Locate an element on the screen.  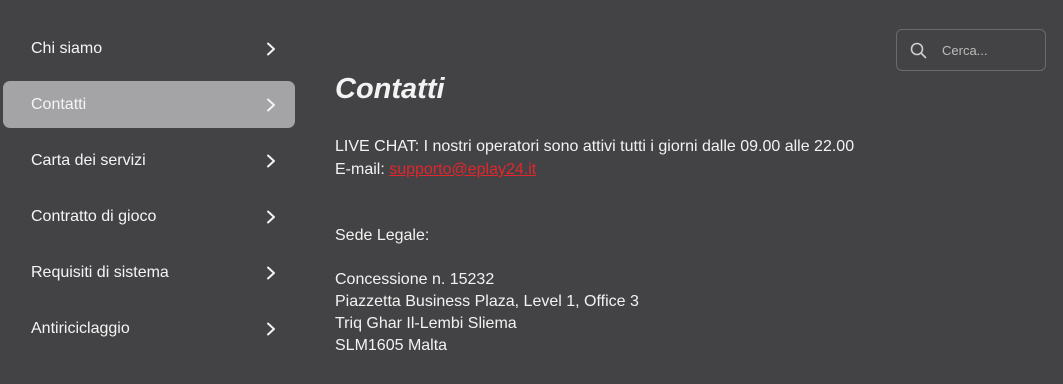
address-line: SLM1605 Malta is located at coordinates (391, 345).